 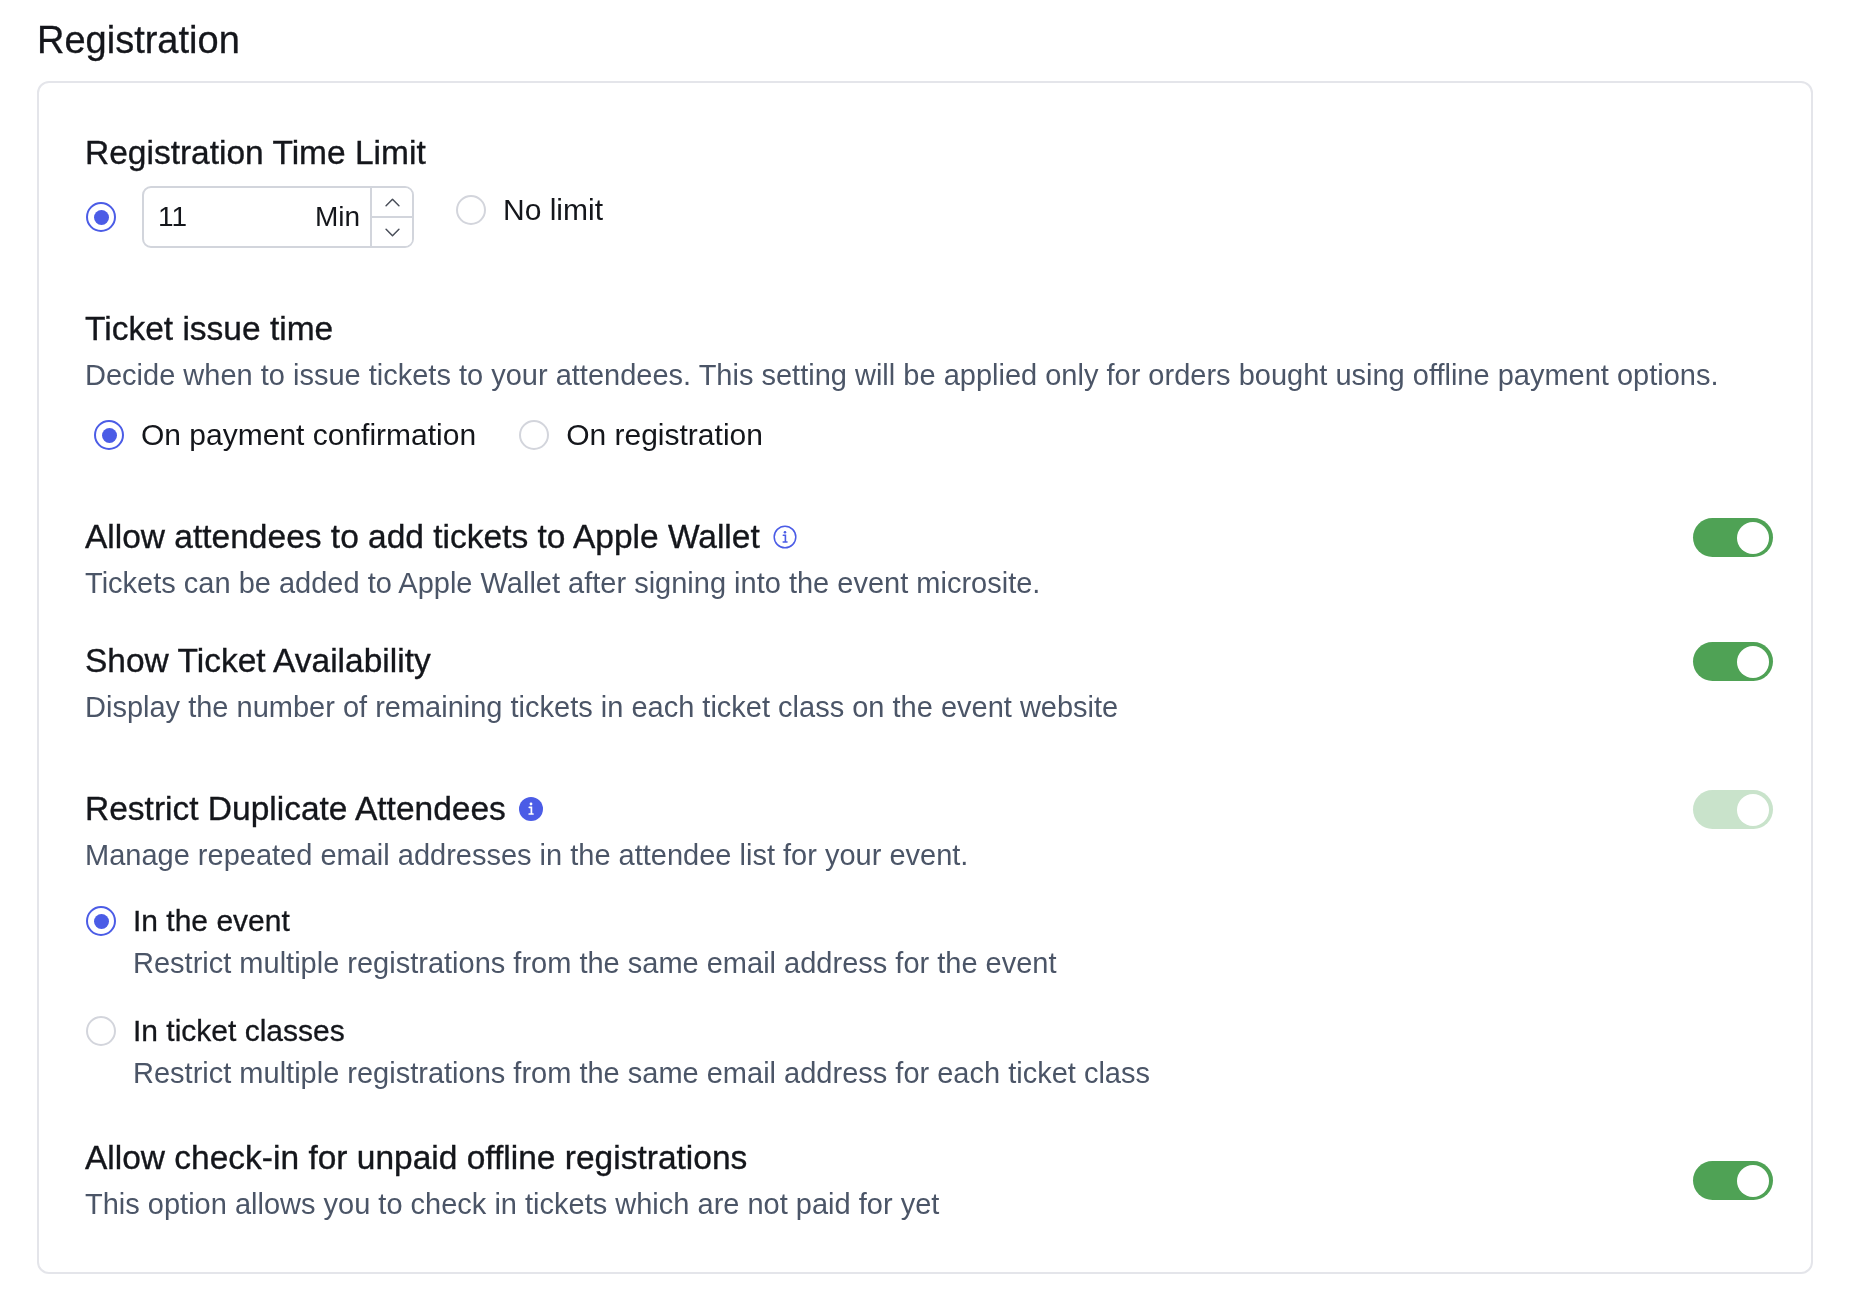 I want to click on radio-label: In ticket classes, so click(x=239, y=1031).